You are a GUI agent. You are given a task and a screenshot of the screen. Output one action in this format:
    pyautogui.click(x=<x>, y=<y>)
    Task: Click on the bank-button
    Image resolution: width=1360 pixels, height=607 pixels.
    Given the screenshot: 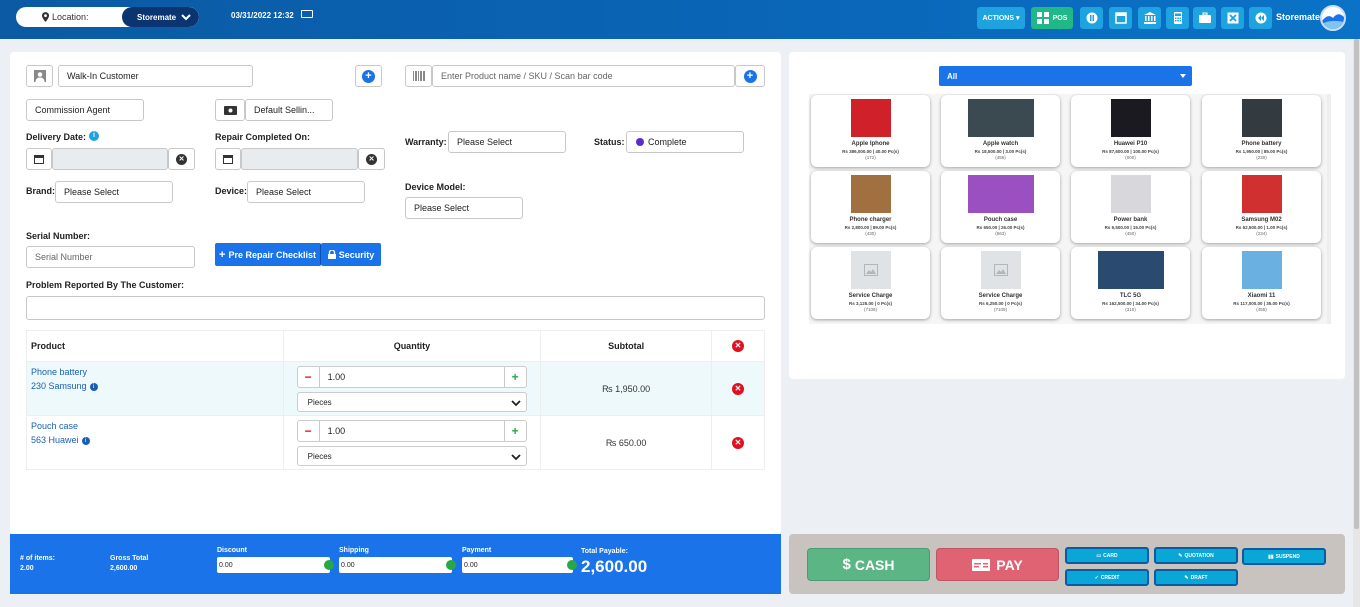 What is the action you would take?
    pyautogui.click(x=1149, y=18)
    